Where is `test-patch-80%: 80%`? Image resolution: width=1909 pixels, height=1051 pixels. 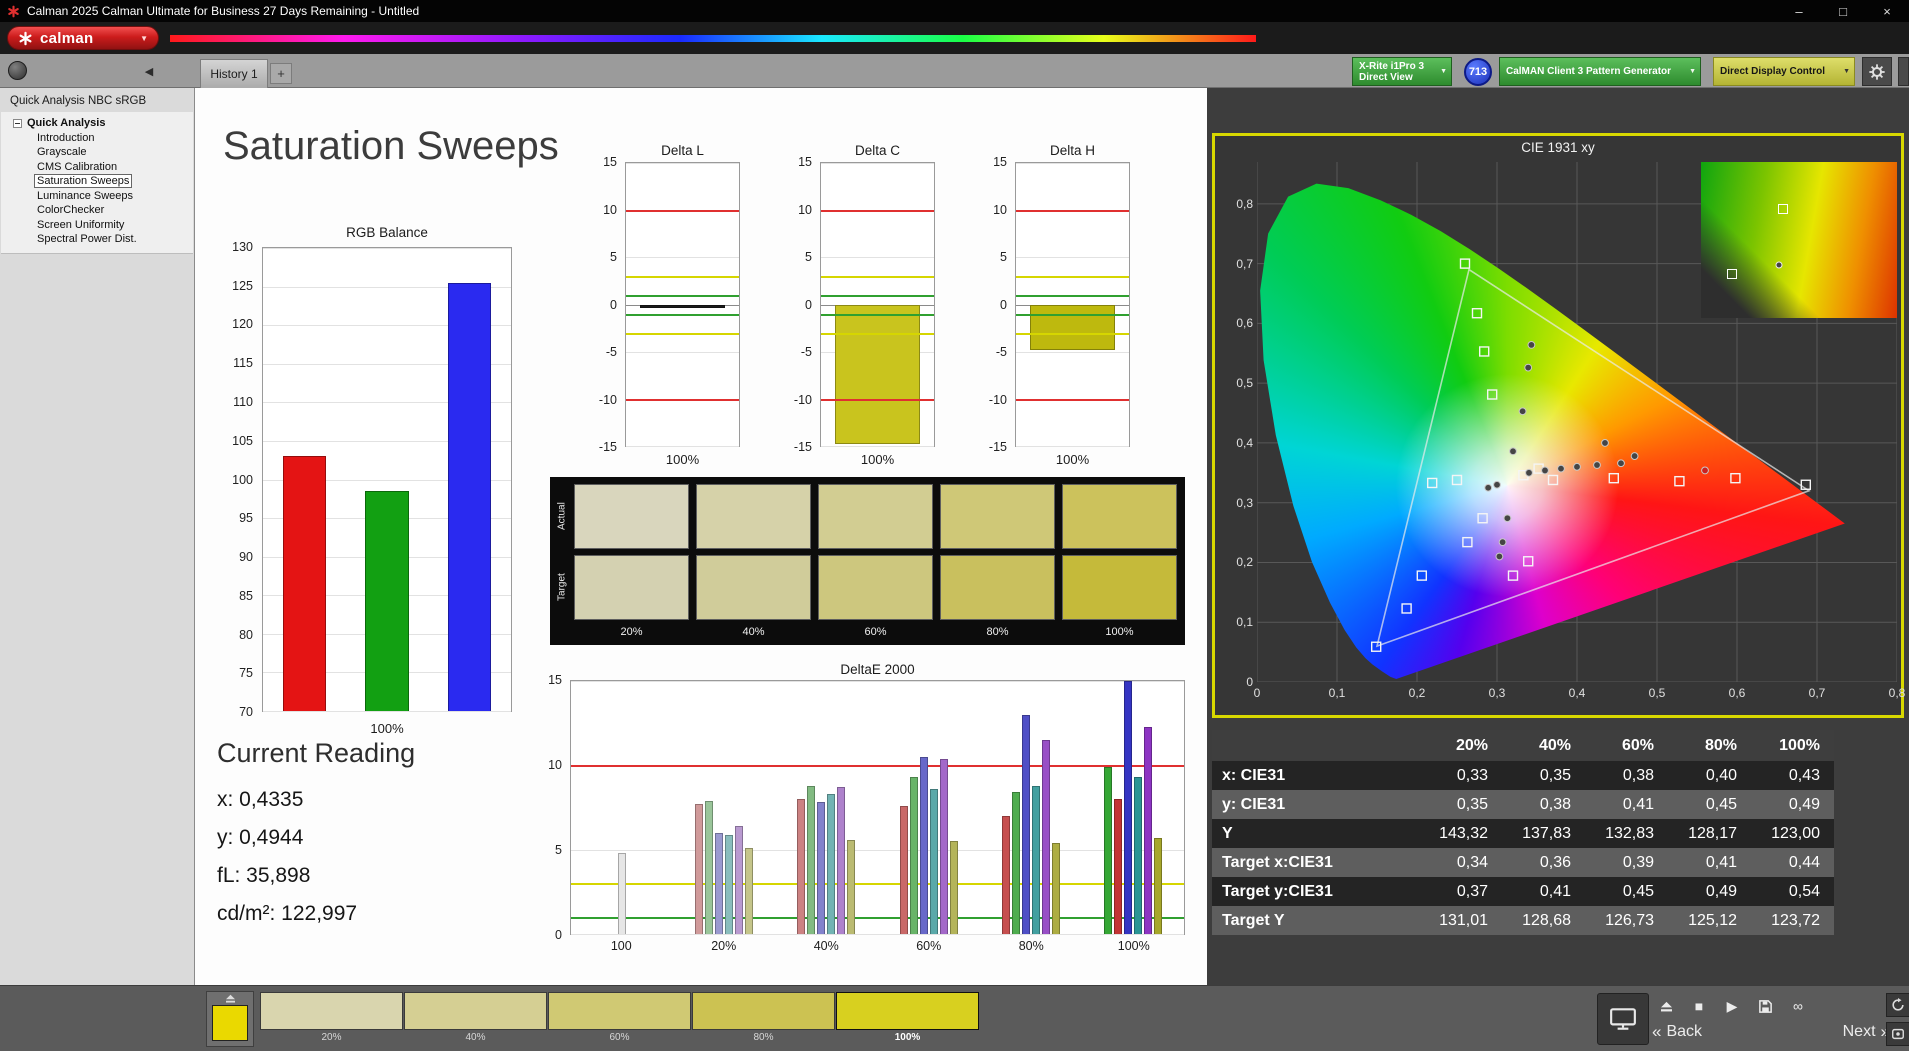 test-patch-80%: 80% is located at coordinates (763, 1018).